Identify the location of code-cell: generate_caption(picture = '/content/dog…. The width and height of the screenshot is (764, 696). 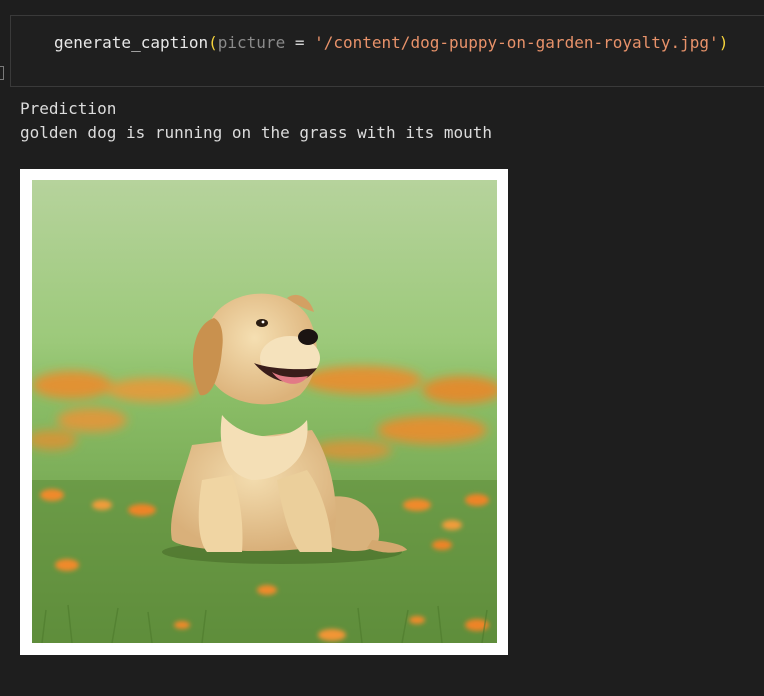
(387, 51).